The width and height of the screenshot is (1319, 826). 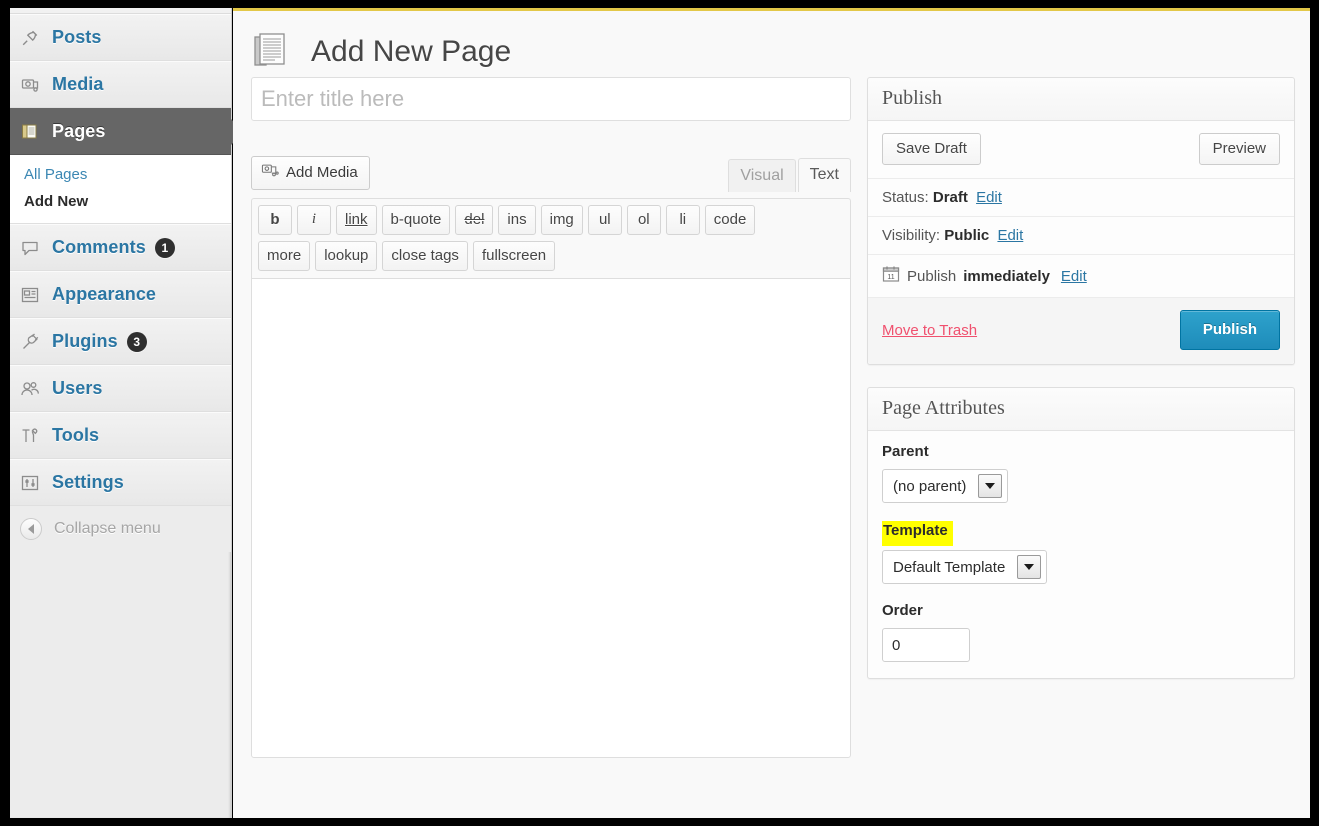 I want to click on plug-icon, so click(x=30, y=342).